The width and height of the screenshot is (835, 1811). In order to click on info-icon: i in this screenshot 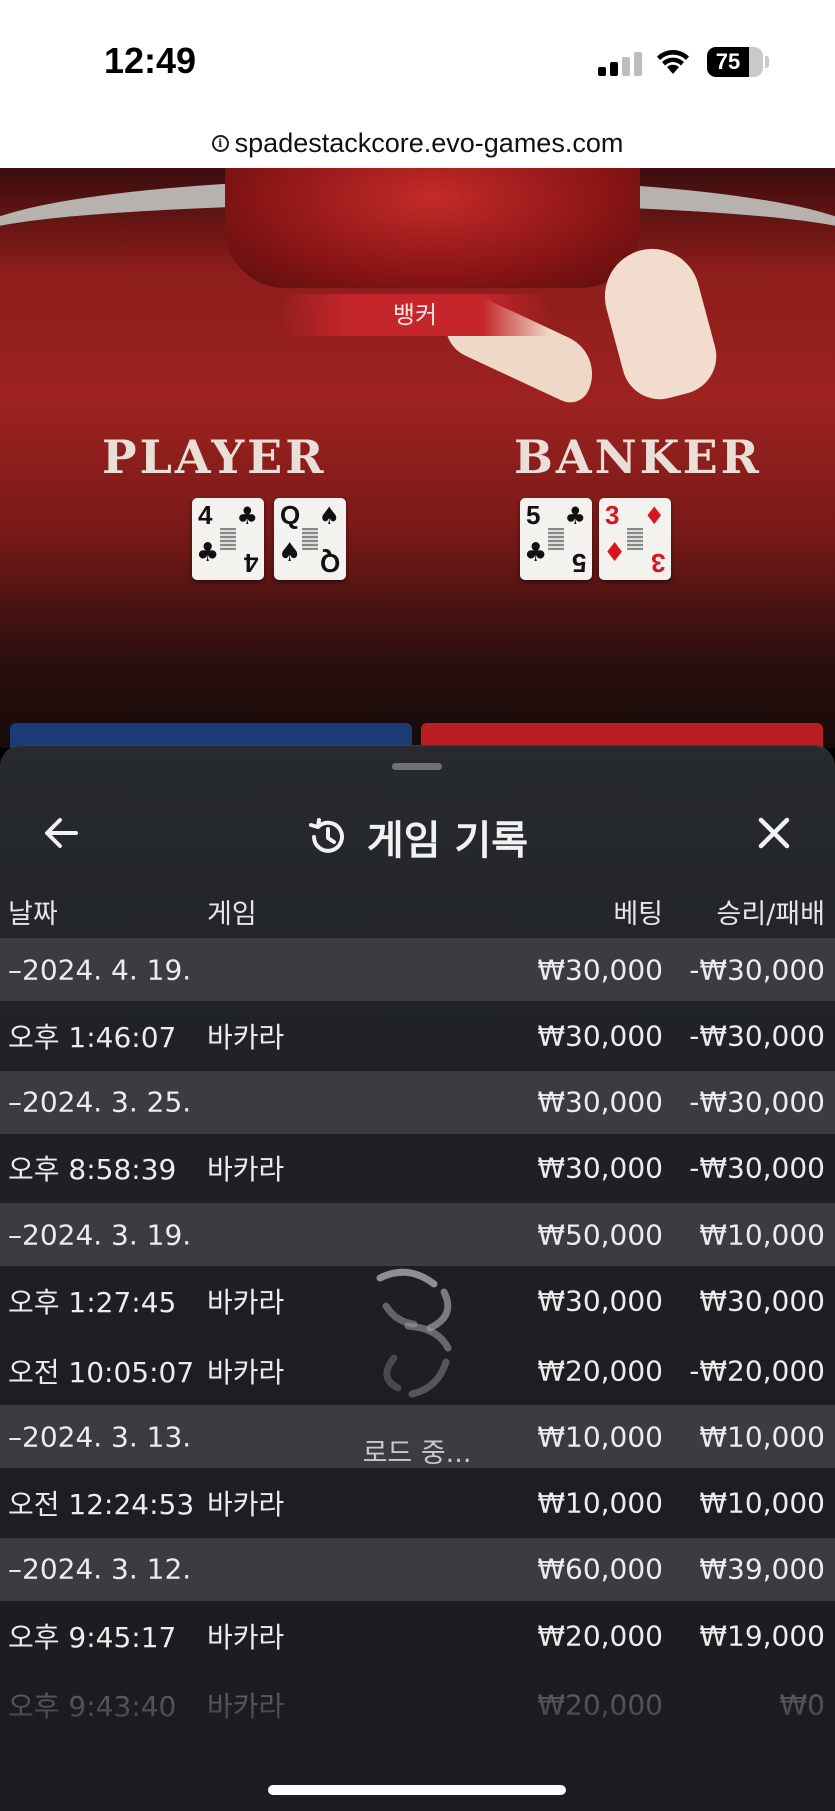, I will do `click(220, 143)`.